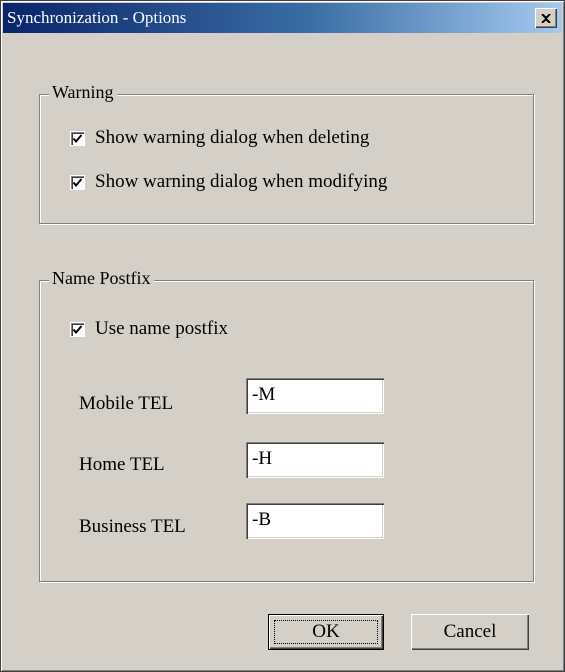  Describe the element at coordinates (132, 526) in the screenshot. I see `business-tel-label: Business TEL` at that location.